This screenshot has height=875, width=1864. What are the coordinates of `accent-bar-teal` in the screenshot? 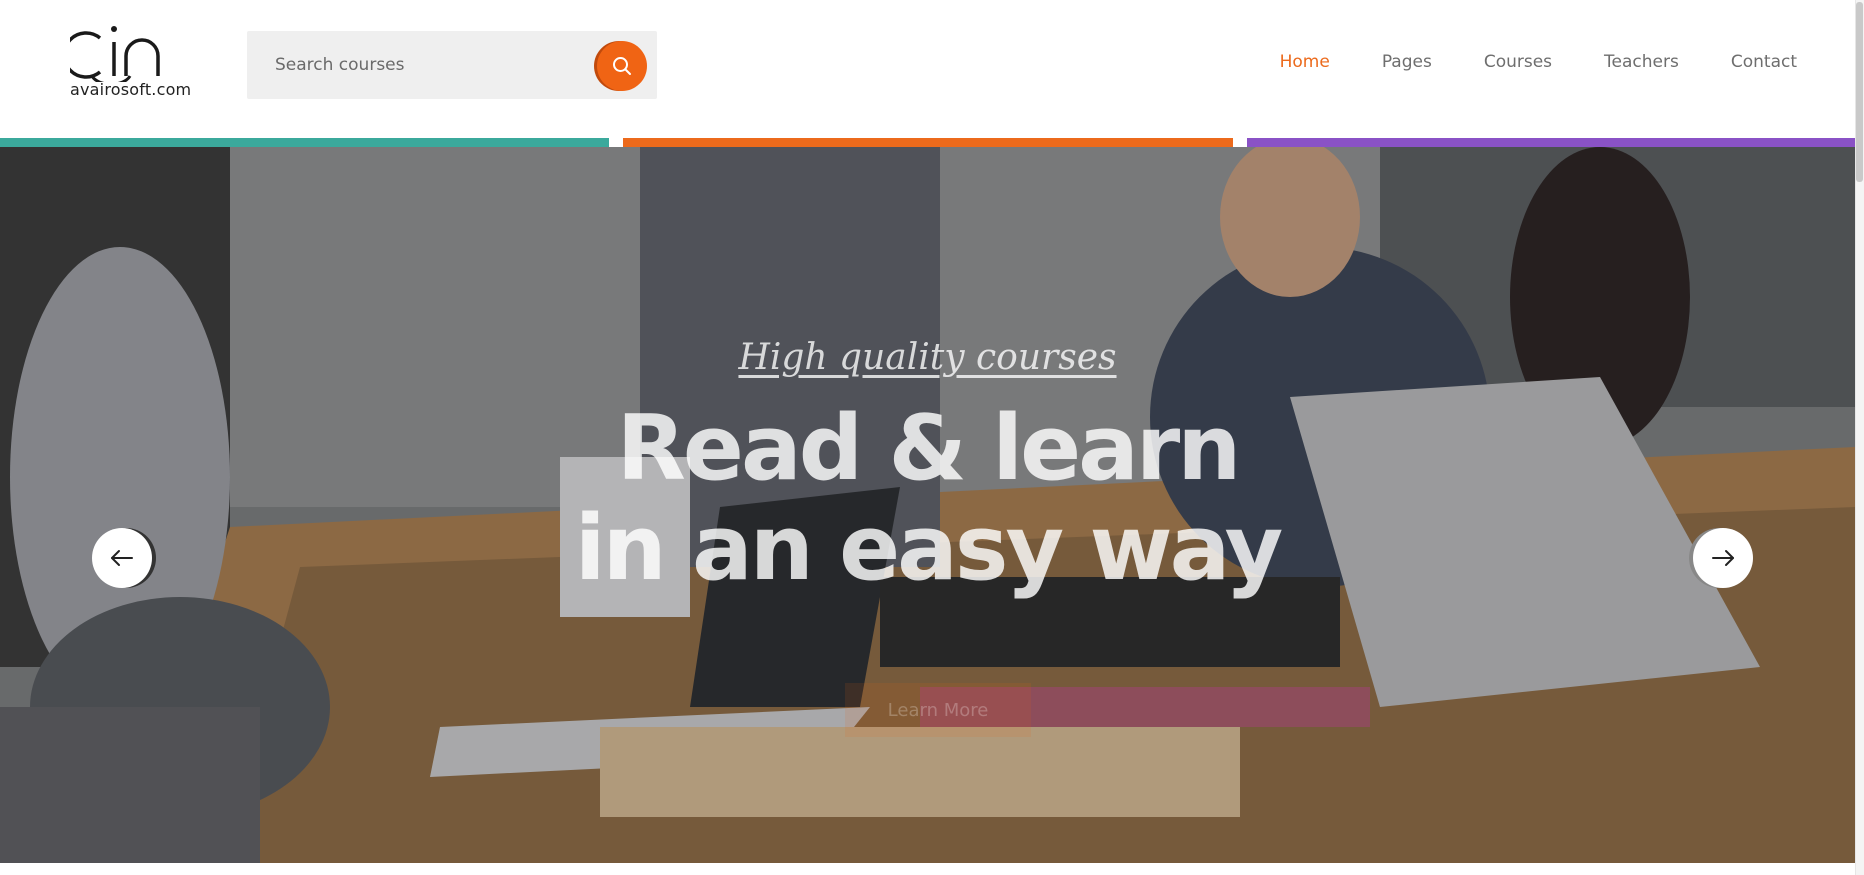 It's located at (304, 142).